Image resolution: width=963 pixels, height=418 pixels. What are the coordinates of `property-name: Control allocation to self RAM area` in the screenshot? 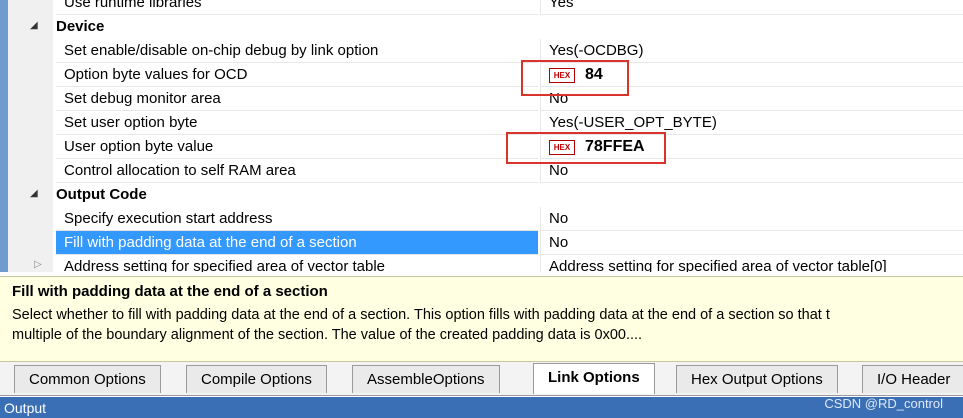 It's located at (297, 171).